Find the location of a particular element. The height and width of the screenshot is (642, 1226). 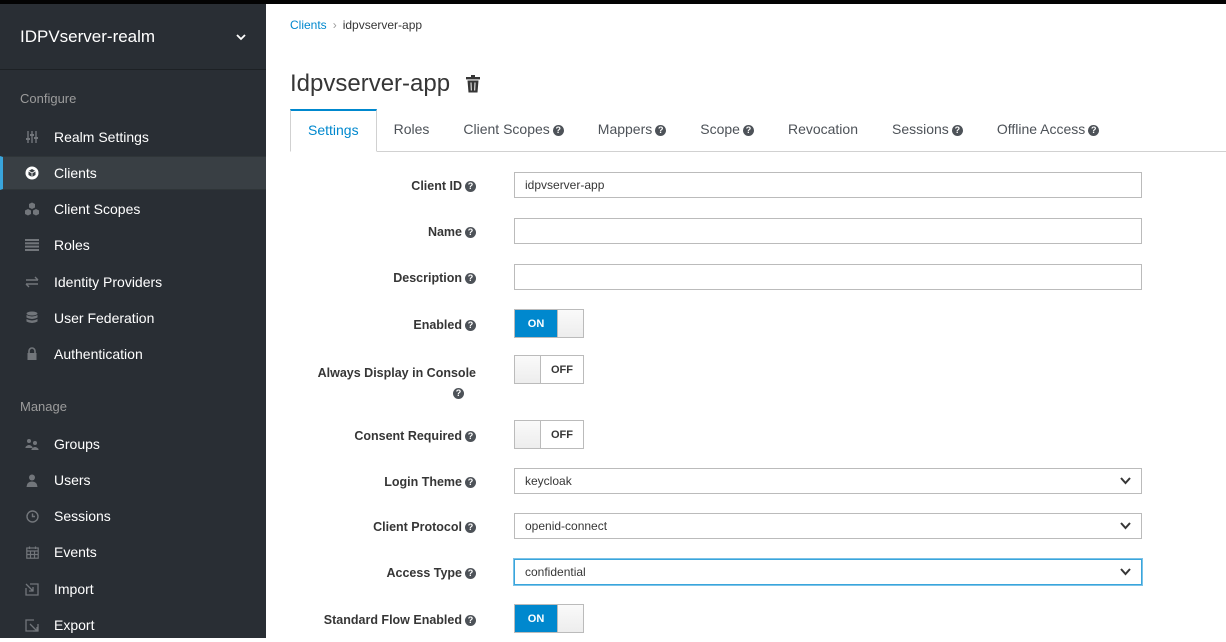

tab-revocation: Revocation is located at coordinates (823, 130).